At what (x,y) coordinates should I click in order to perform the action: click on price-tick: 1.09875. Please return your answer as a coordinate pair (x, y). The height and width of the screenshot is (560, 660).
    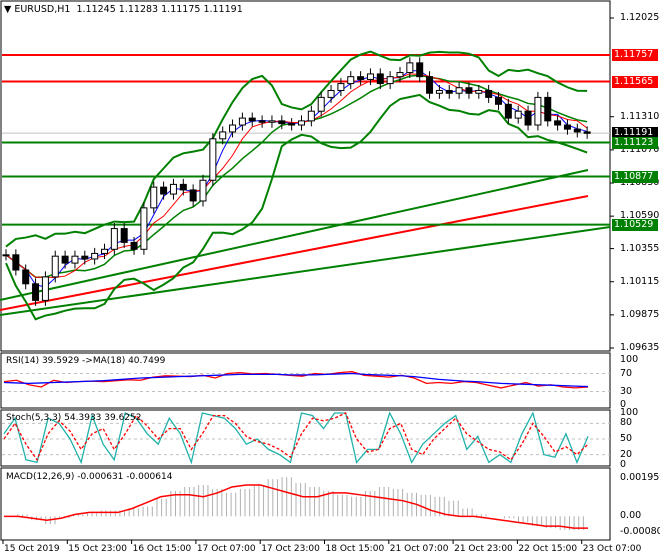
    Looking at the image, I should click on (640, 314).